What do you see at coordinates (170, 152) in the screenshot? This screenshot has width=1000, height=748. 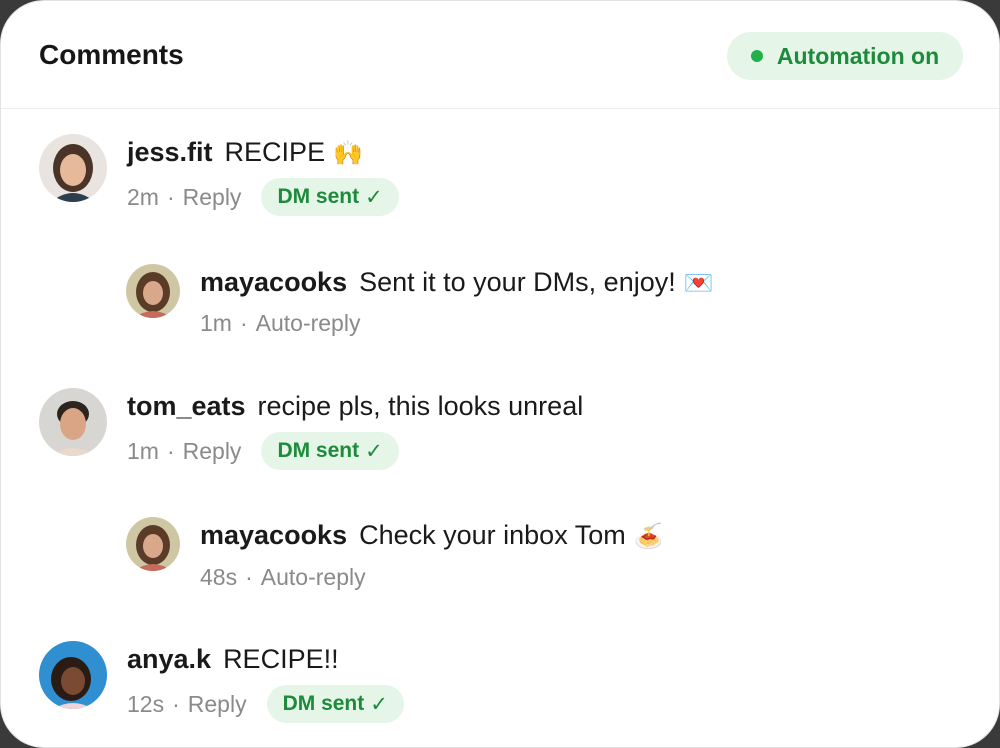 I see `comment-username: jess.fit` at bounding box center [170, 152].